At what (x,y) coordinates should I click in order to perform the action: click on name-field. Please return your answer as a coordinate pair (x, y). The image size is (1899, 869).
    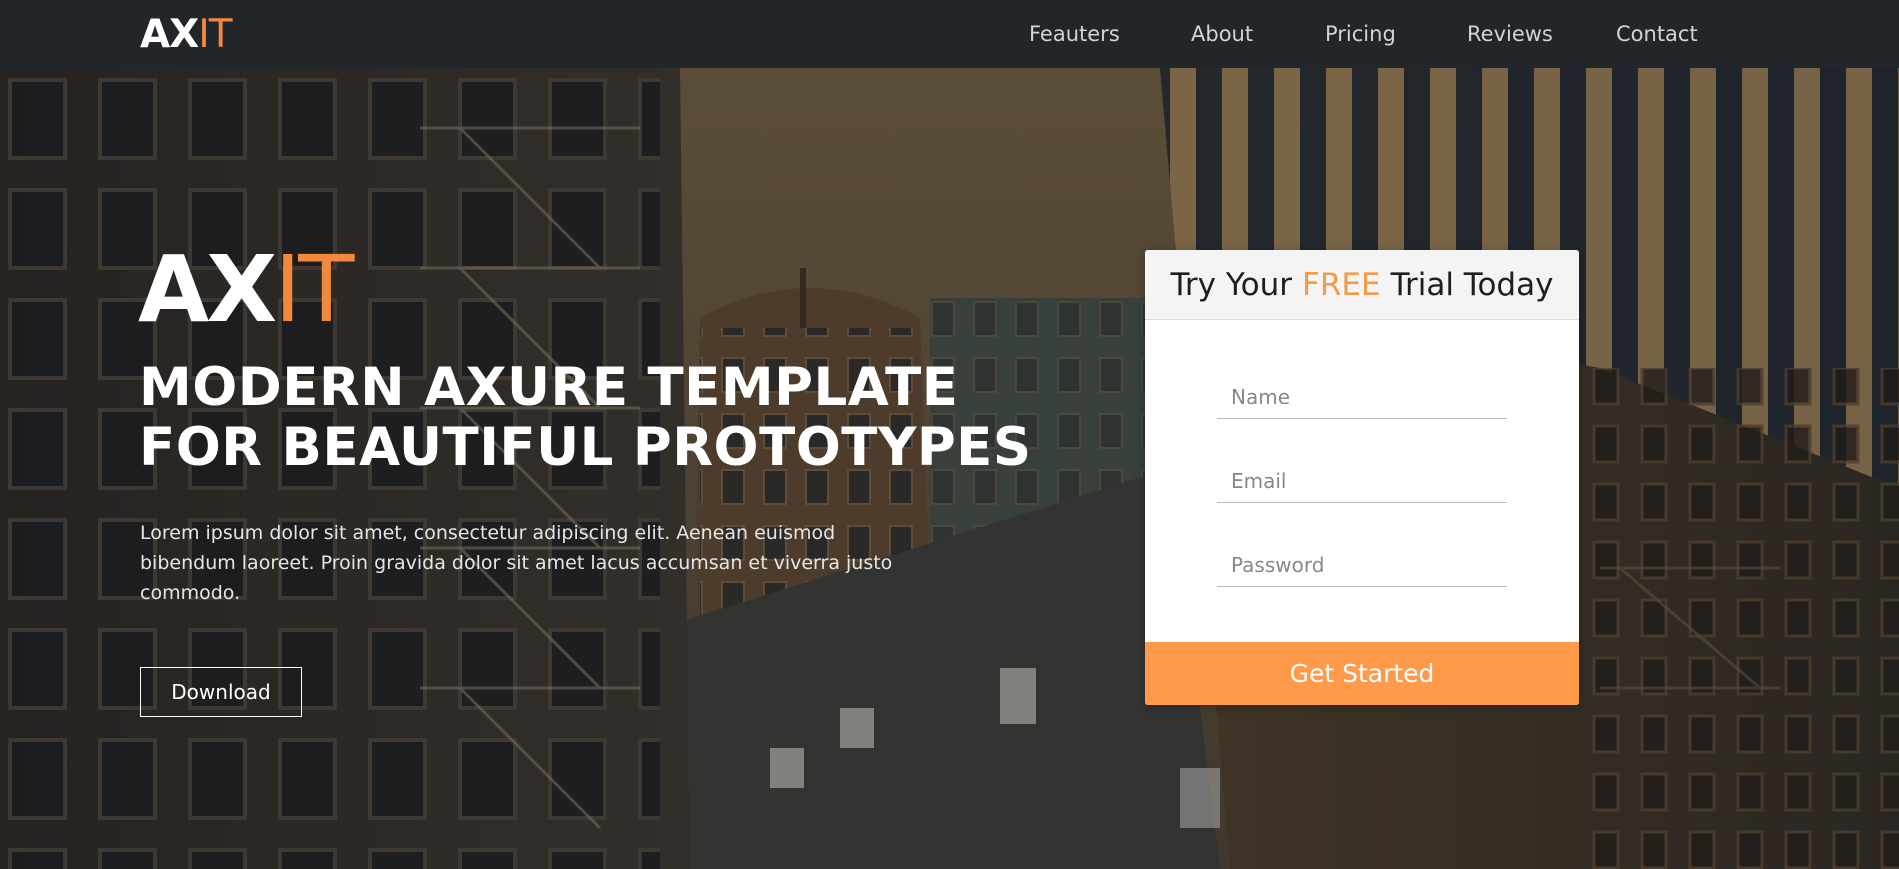
    Looking at the image, I should click on (1362, 397).